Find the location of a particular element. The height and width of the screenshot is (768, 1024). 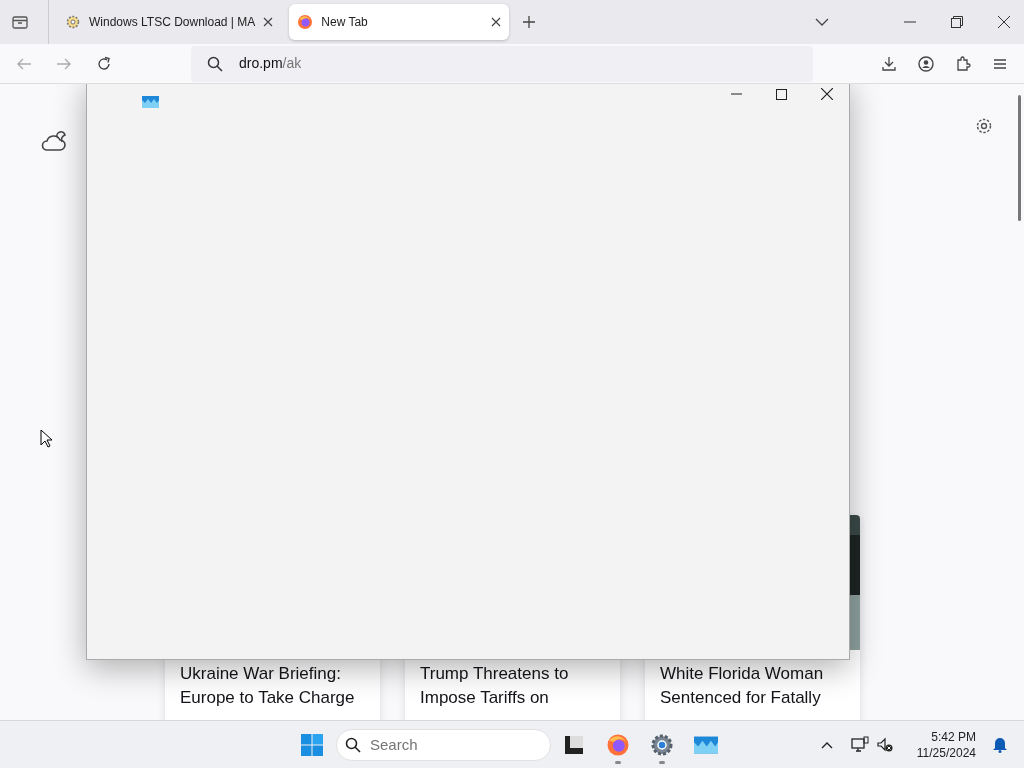

account-icon is located at coordinates (926, 63).